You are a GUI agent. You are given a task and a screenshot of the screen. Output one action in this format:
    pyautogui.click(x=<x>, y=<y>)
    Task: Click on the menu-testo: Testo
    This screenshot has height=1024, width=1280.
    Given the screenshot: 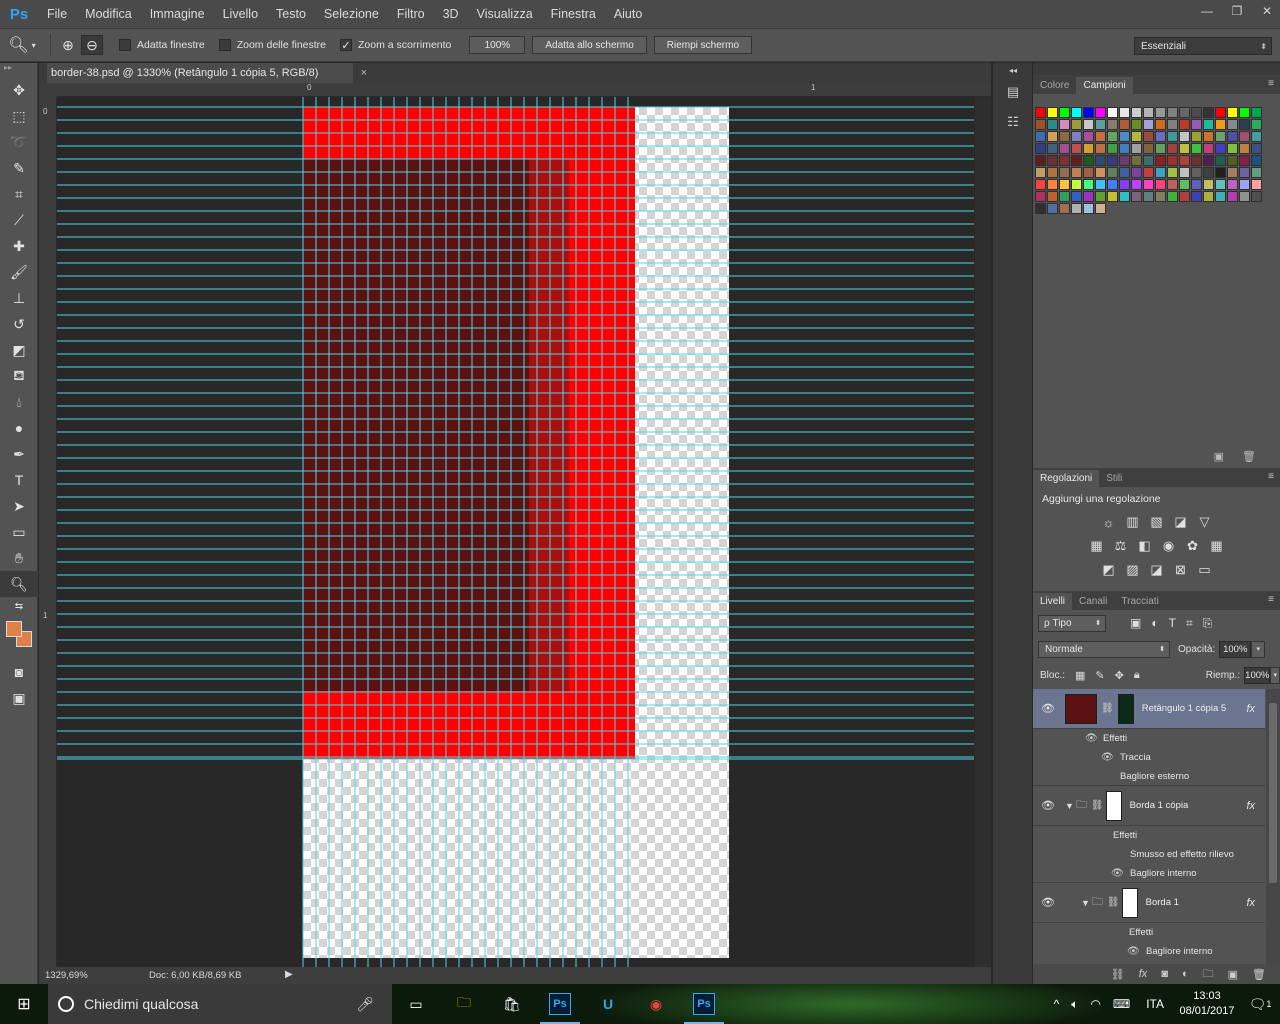 What is the action you would take?
    pyautogui.click(x=291, y=14)
    